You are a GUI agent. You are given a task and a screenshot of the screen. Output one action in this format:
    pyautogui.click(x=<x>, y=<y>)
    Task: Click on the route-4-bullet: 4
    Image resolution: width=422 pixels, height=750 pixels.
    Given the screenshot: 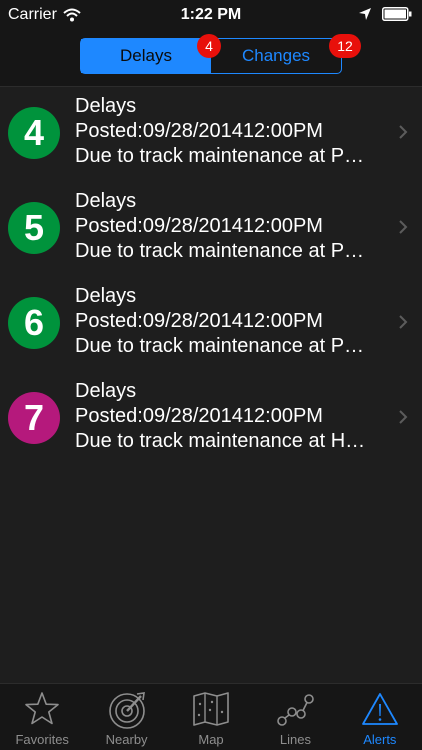 What is the action you would take?
    pyautogui.click(x=34, y=133)
    